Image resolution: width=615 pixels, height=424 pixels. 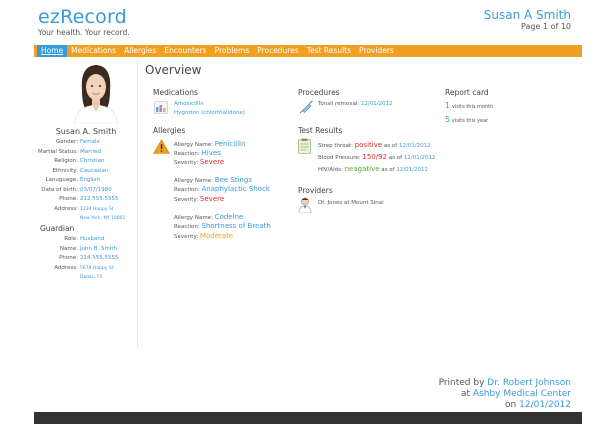 What do you see at coordinates (90, 142) in the screenshot?
I see `demo-value: Female` at bounding box center [90, 142].